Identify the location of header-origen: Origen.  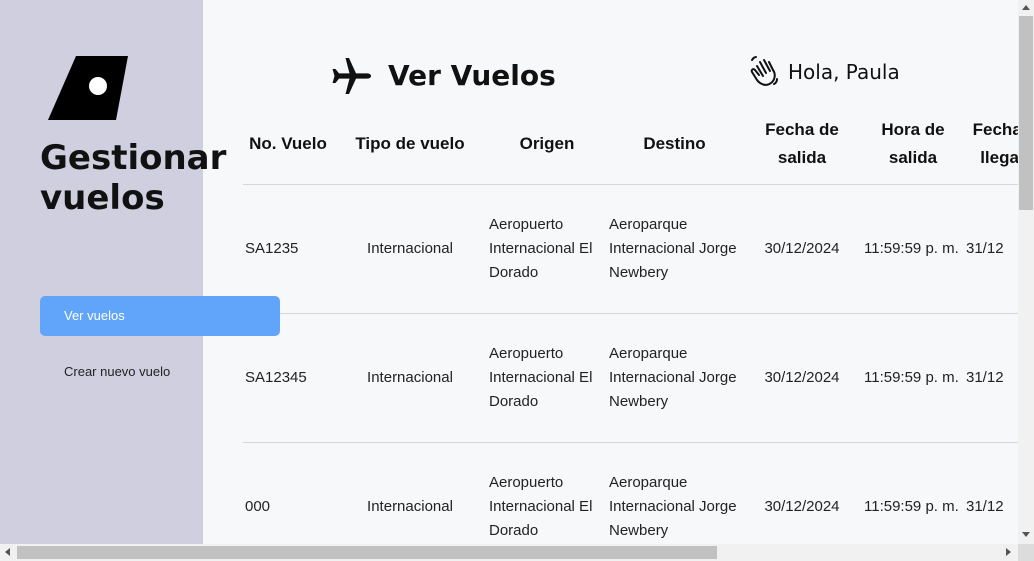
(547, 144).